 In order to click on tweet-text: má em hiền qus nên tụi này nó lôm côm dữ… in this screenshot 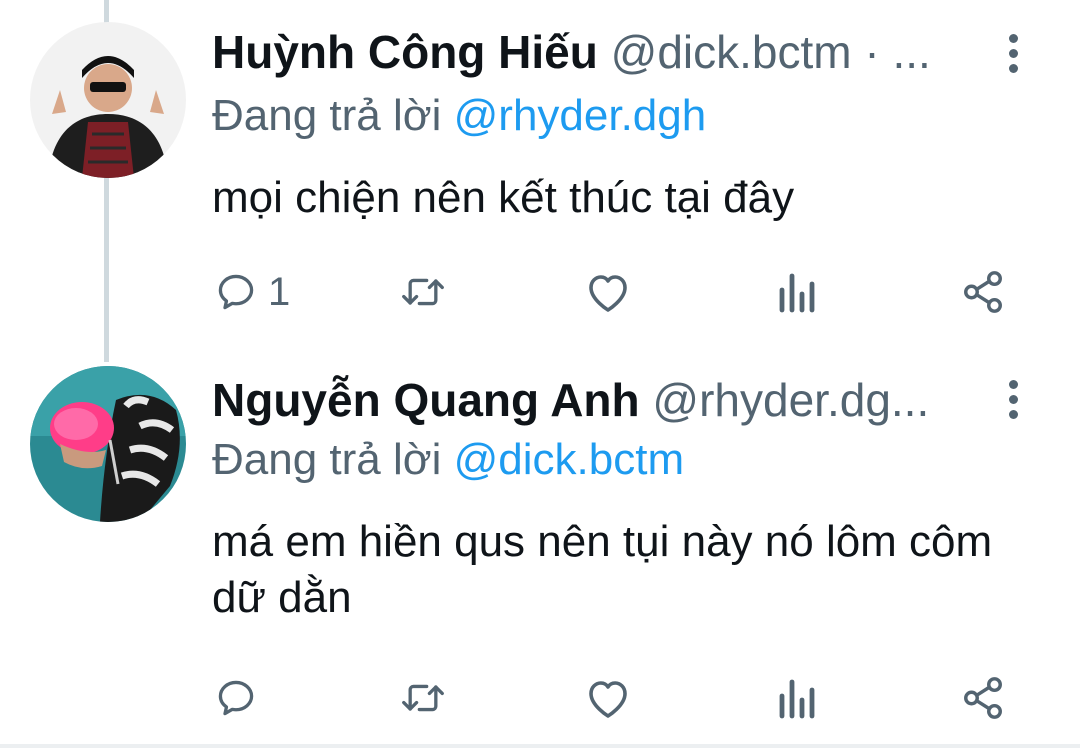, I will do `click(602, 569)`.